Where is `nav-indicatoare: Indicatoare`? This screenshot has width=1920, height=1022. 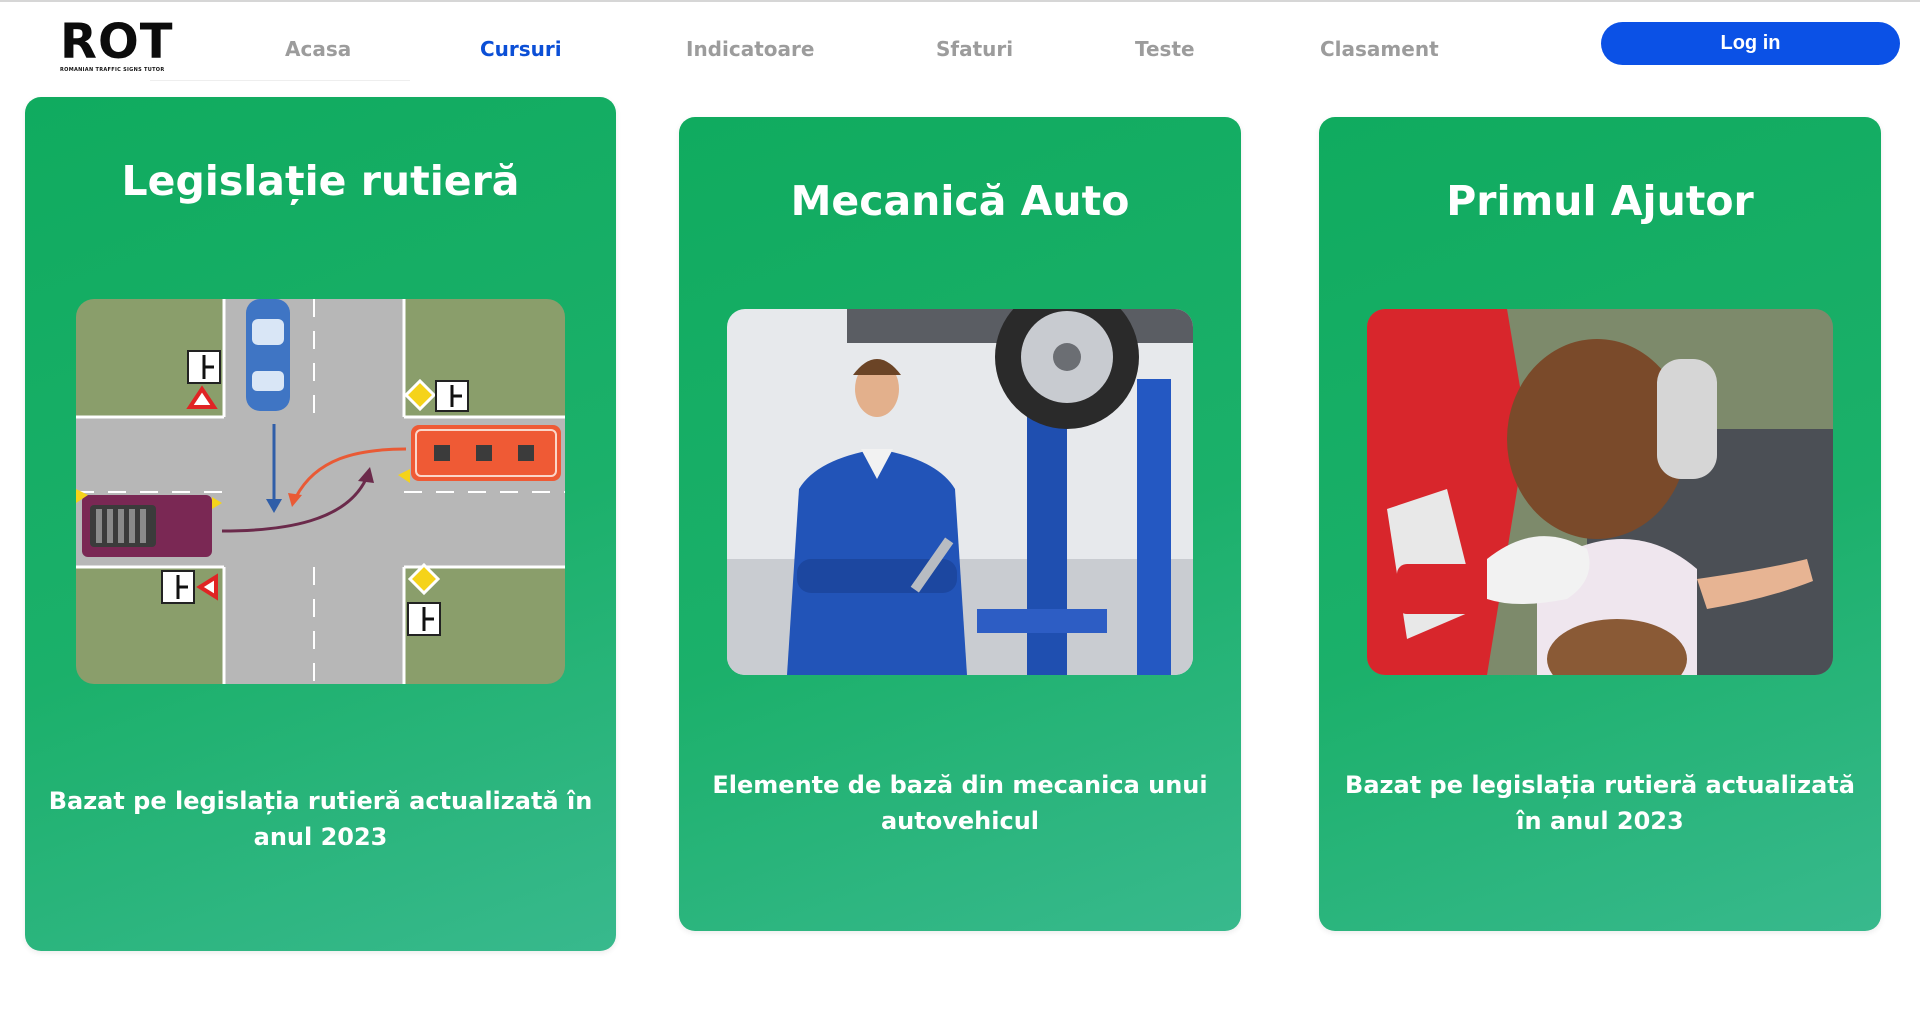
nav-indicatoare: Indicatoare is located at coordinates (750, 49).